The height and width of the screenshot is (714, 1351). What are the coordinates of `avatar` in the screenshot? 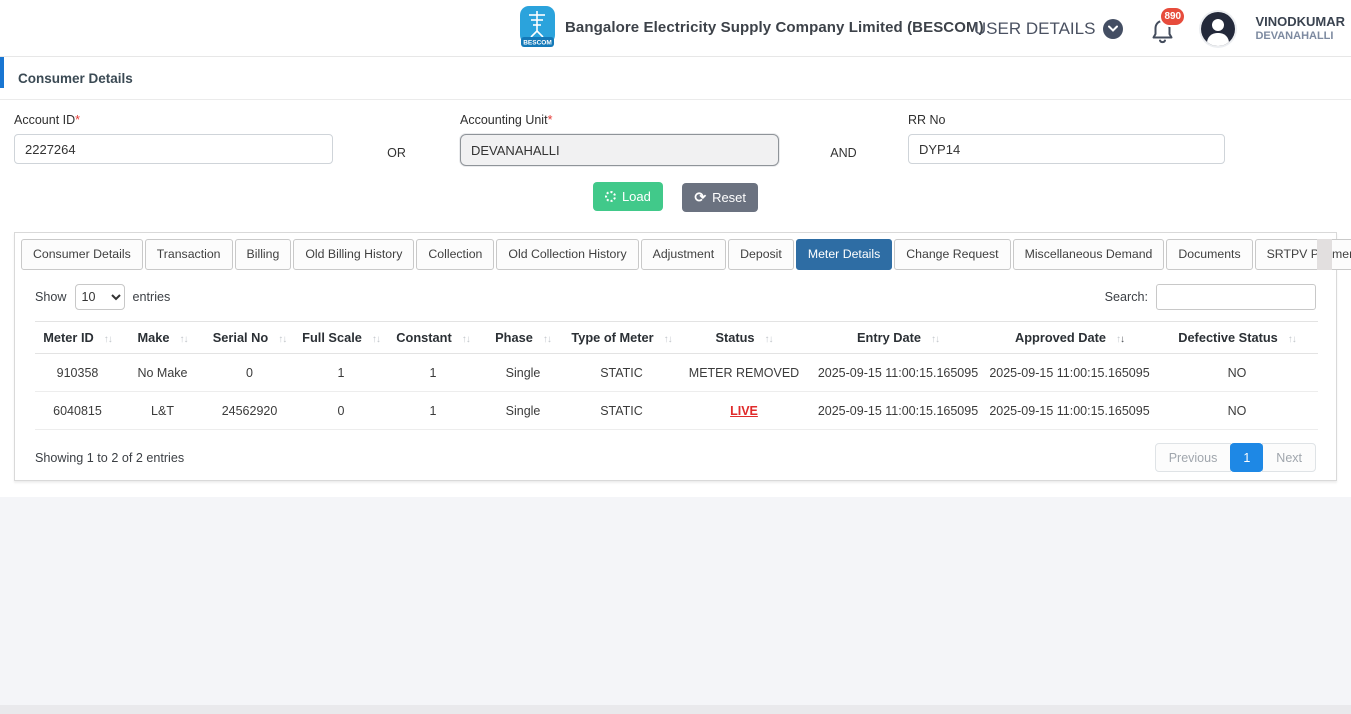 It's located at (1218, 28).